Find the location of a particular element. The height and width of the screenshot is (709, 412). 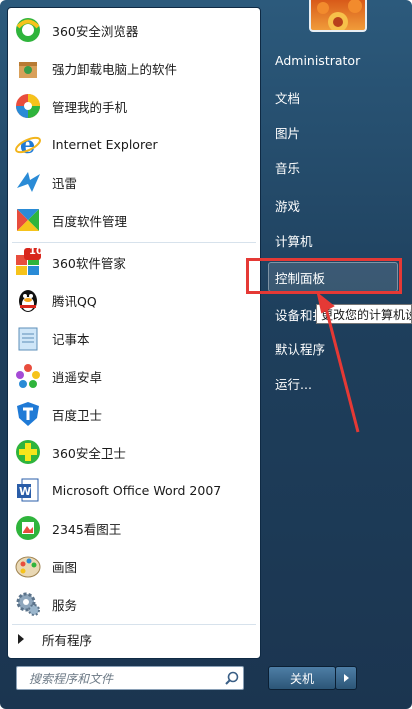

shutdown-label: 关机 is located at coordinates (301, 678).